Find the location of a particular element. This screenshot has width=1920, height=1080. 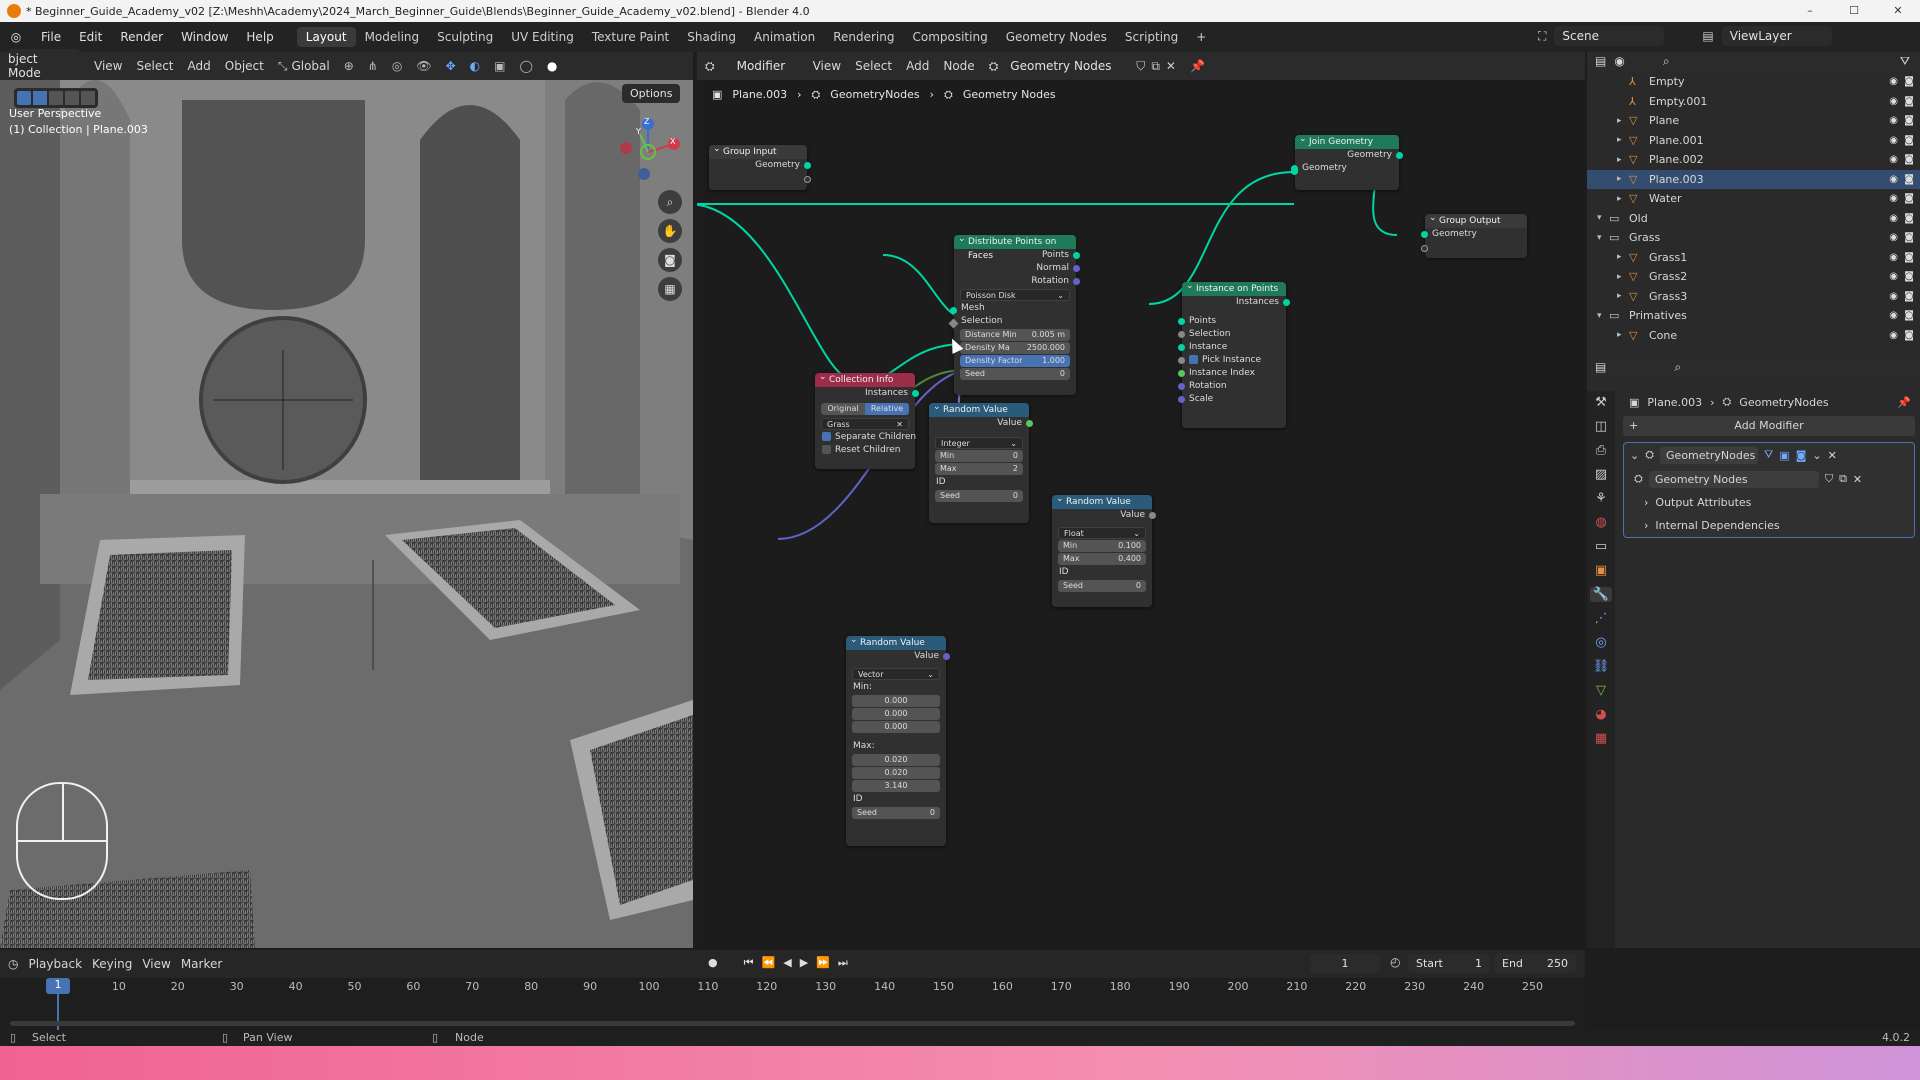

mode-selector: bject Mode is located at coordinates (44, 66).